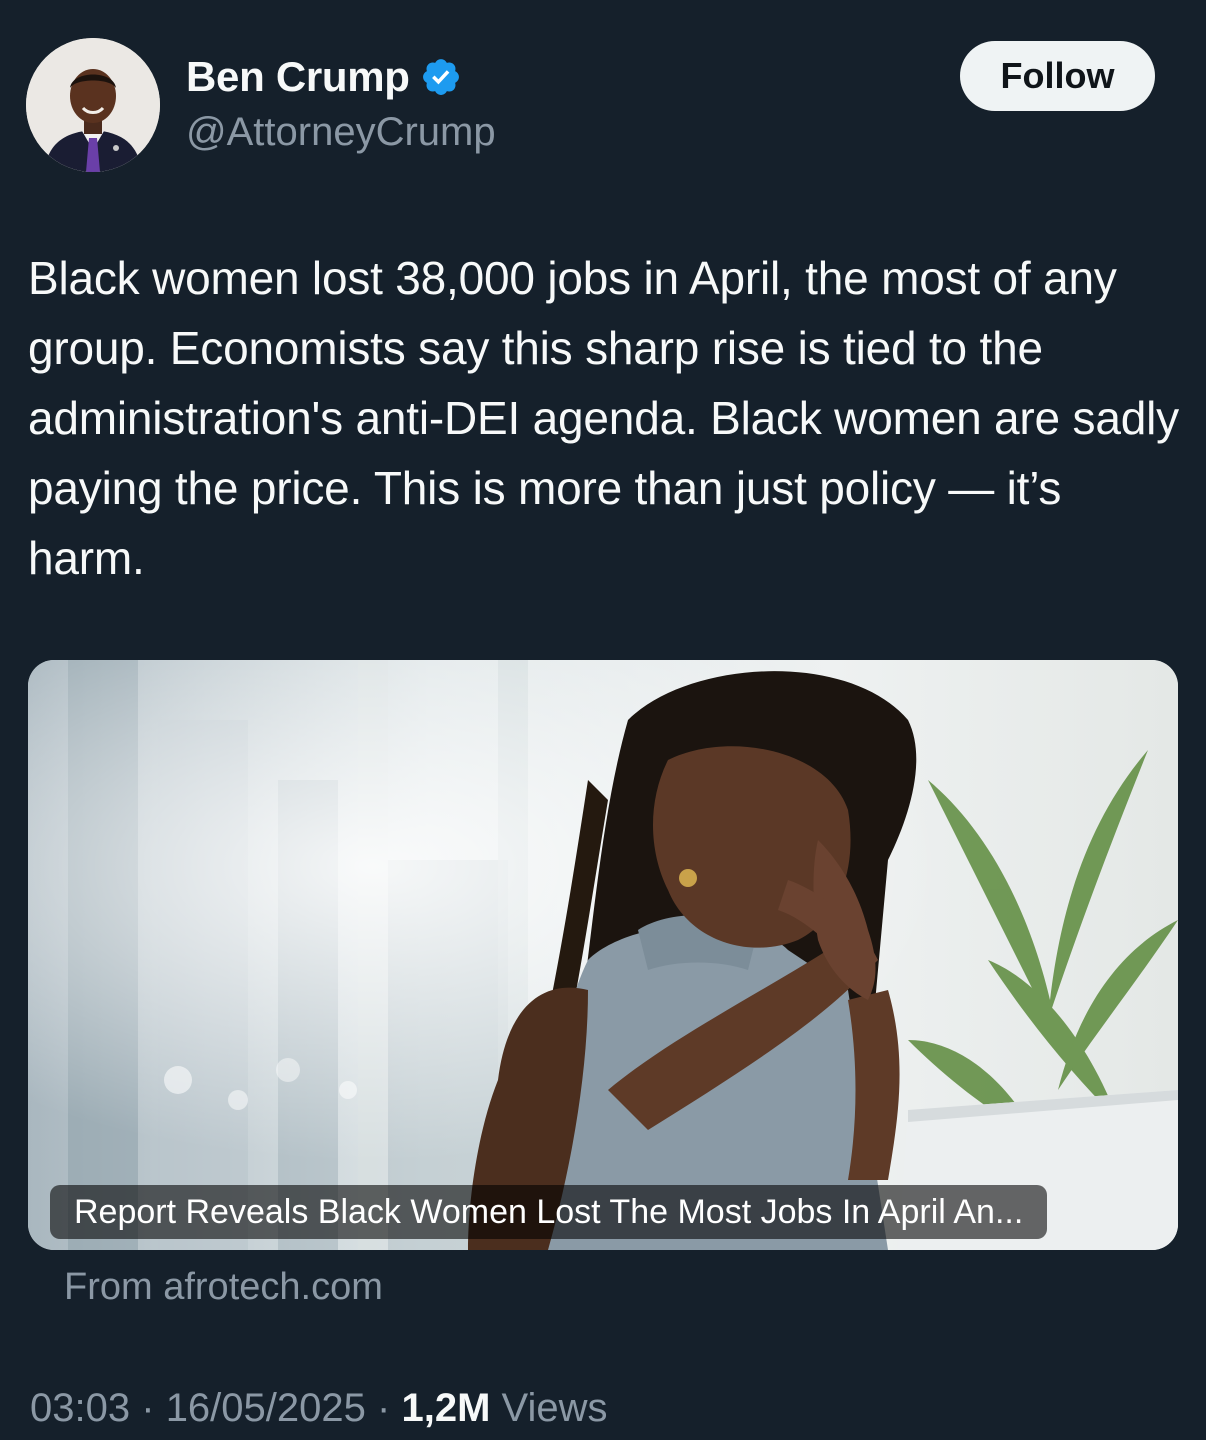  I want to click on author-avatar, so click(93, 105).